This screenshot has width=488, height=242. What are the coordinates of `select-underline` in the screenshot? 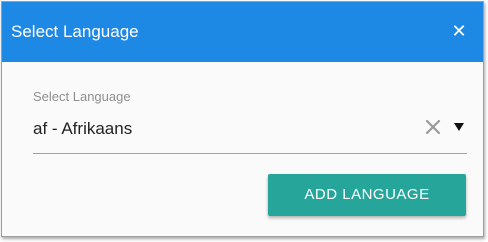 It's located at (250, 153).